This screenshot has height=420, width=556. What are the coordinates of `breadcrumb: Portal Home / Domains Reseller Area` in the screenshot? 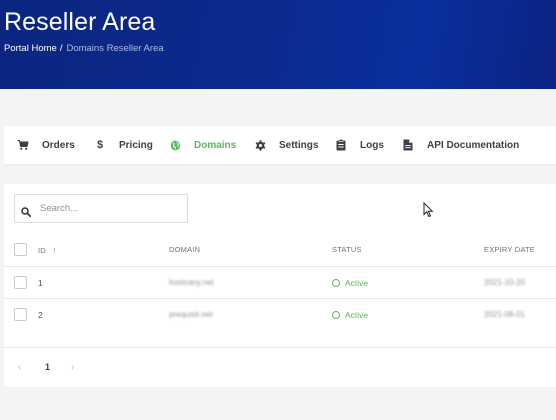 It's located at (84, 48).